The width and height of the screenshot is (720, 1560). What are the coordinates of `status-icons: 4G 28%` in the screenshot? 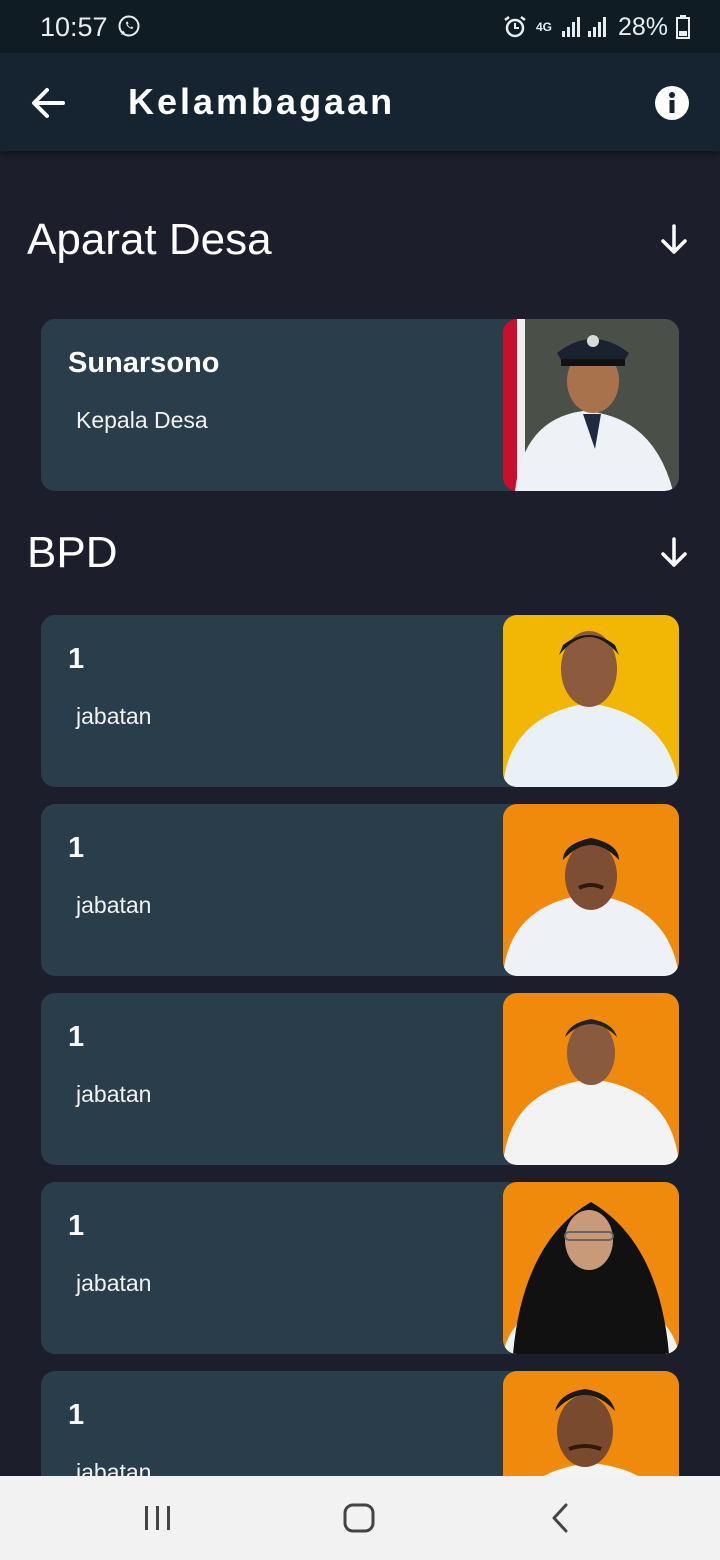 It's located at (596, 27).